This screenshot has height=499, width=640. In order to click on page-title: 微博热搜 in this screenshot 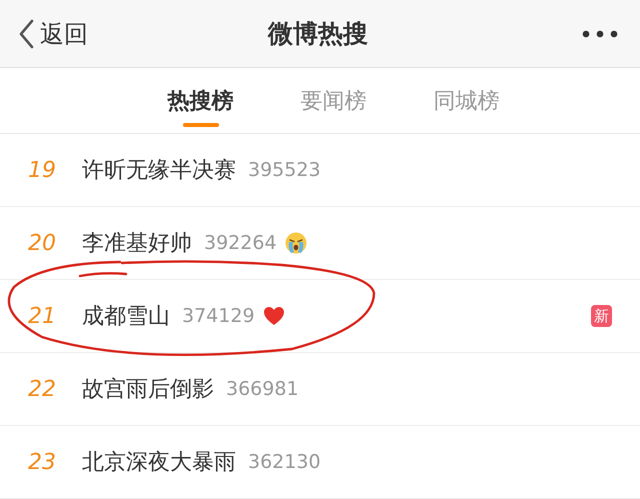, I will do `click(318, 34)`.